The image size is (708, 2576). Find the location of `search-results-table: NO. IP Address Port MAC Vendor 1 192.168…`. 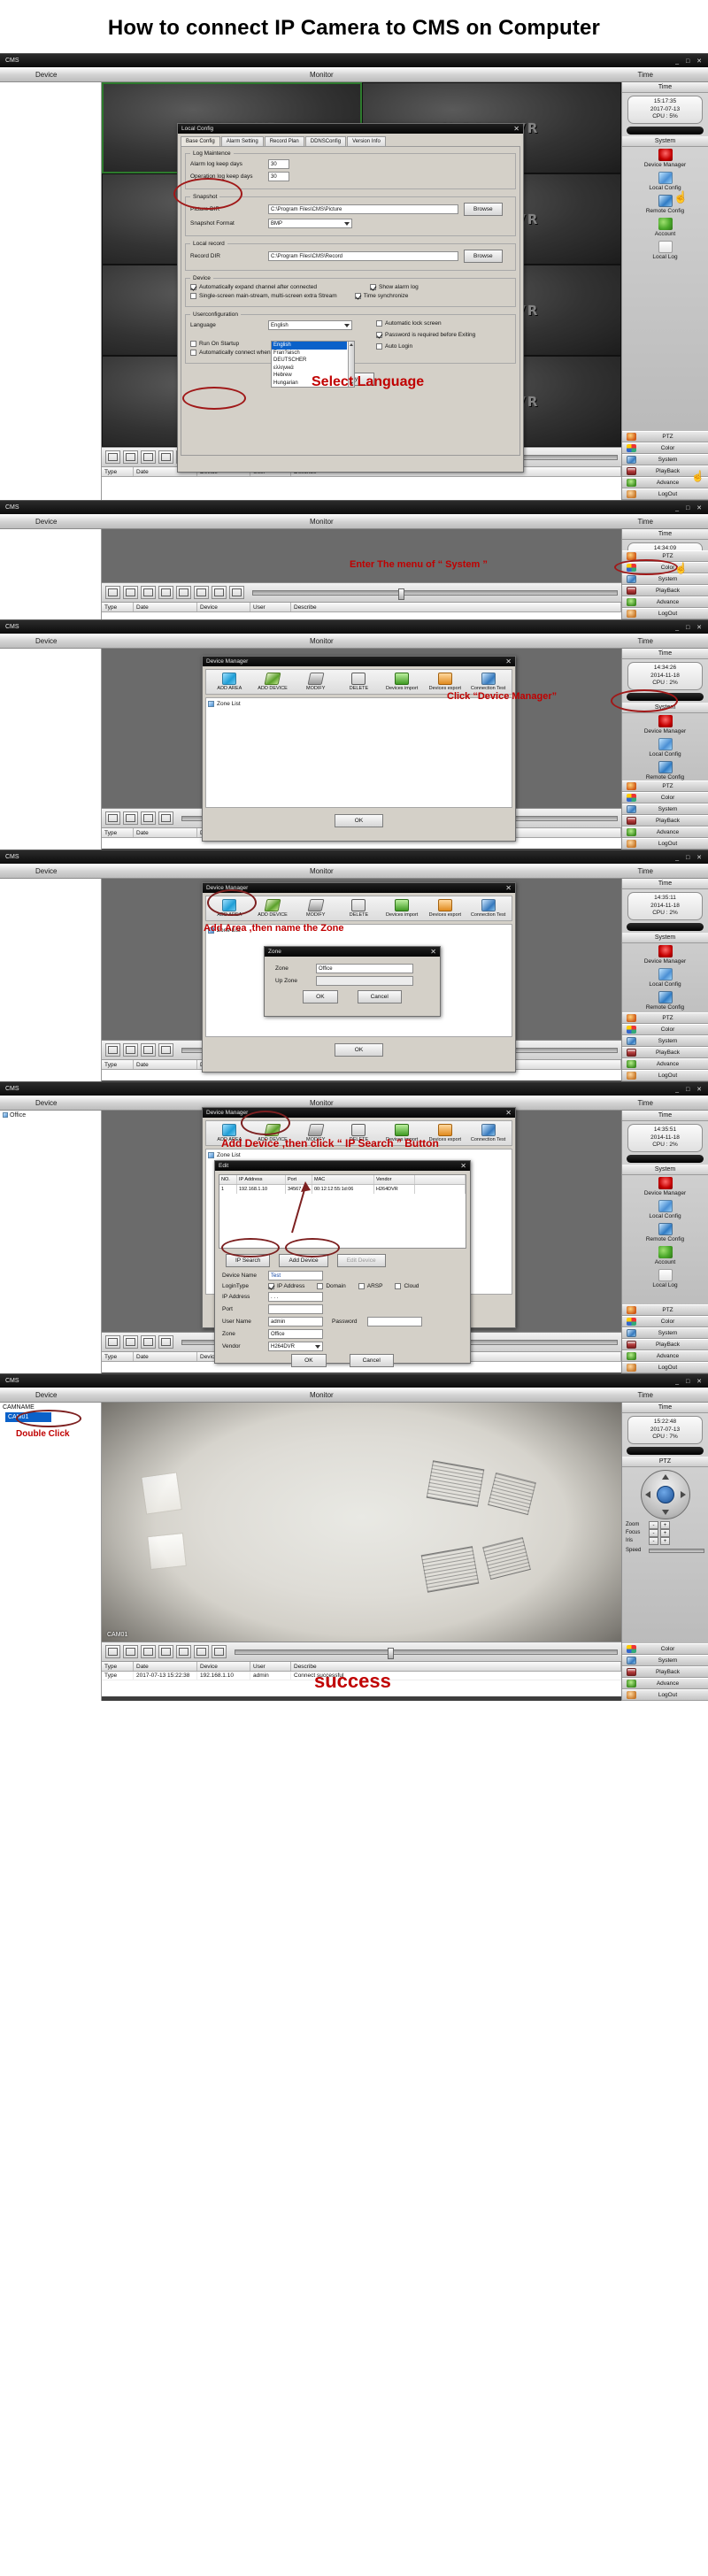

search-results-table: NO. IP Address Port MAC Vendor 1 192.168… is located at coordinates (342, 1211).